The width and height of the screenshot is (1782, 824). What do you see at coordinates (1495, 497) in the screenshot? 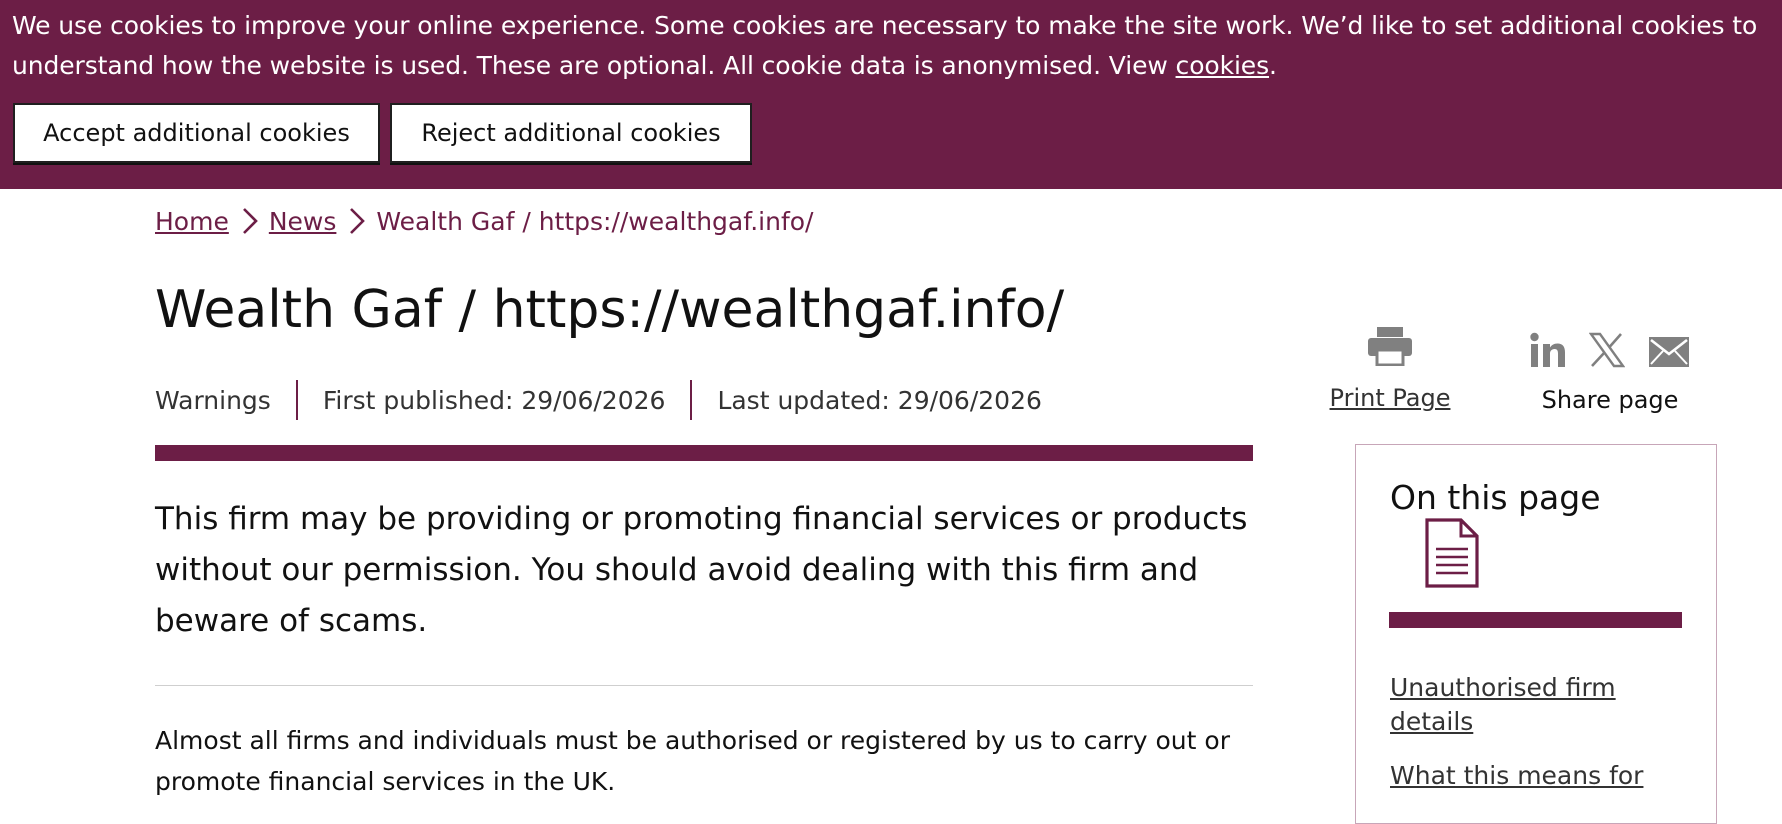
I see `on-this-page-title: On this page` at bounding box center [1495, 497].